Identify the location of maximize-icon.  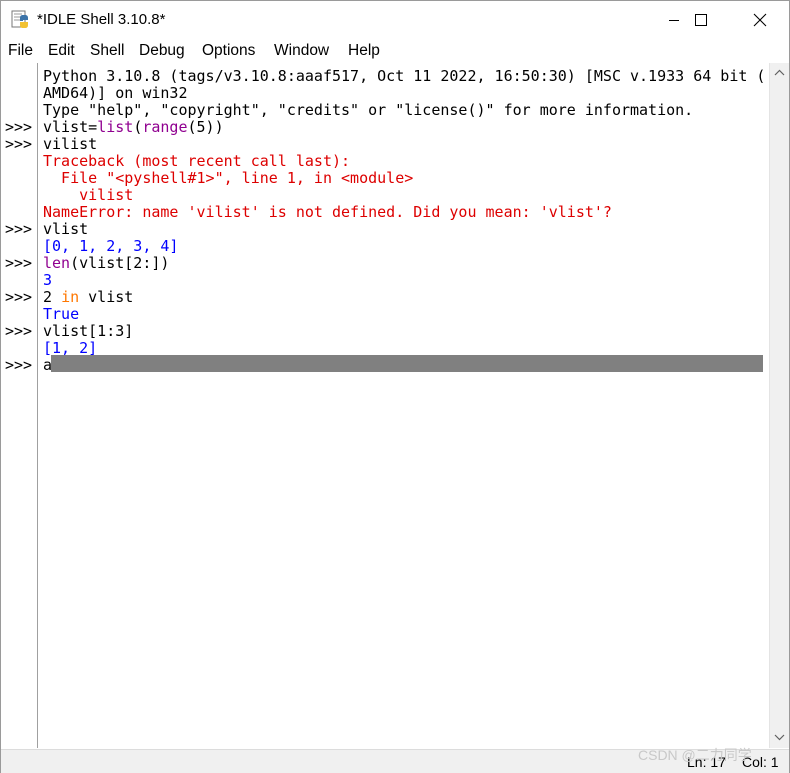
(701, 20).